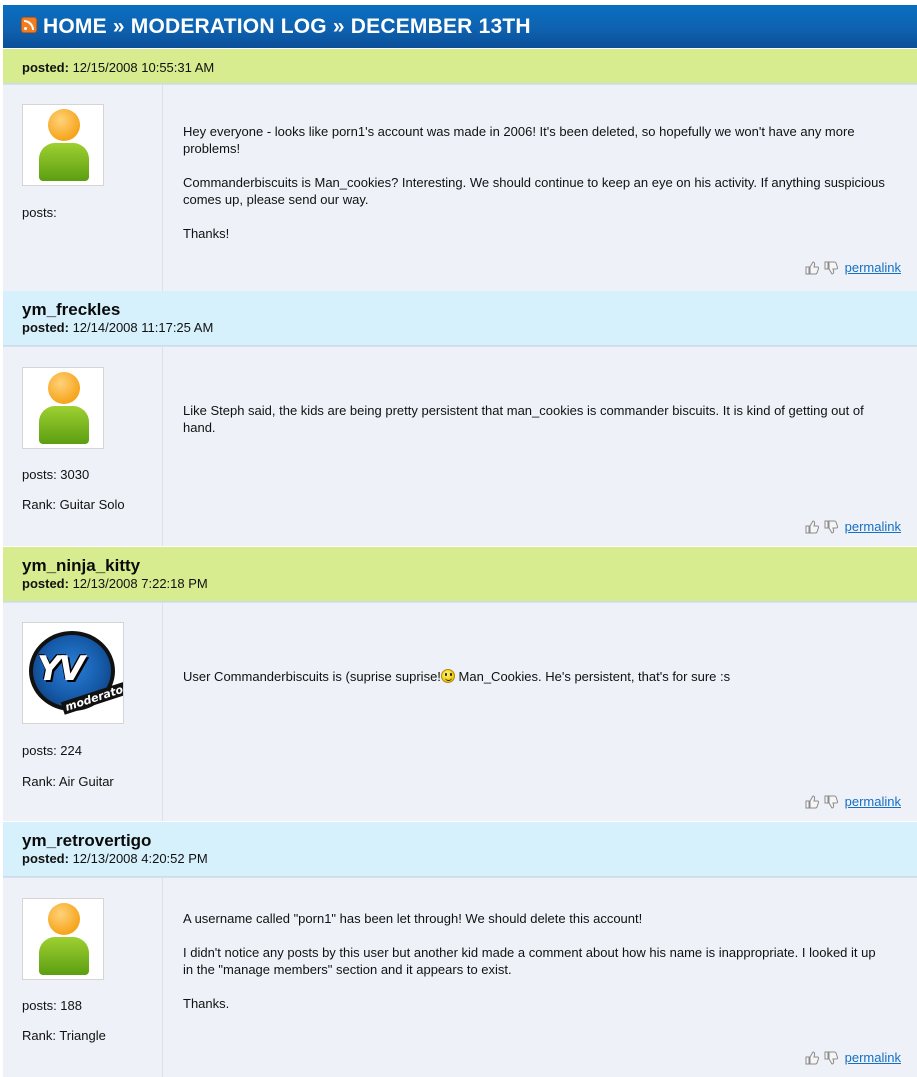 This screenshot has height=1077, width=917. Describe the element at coordinates (39, 212) in the screenshot. I see `post-count: posts:` at that location.